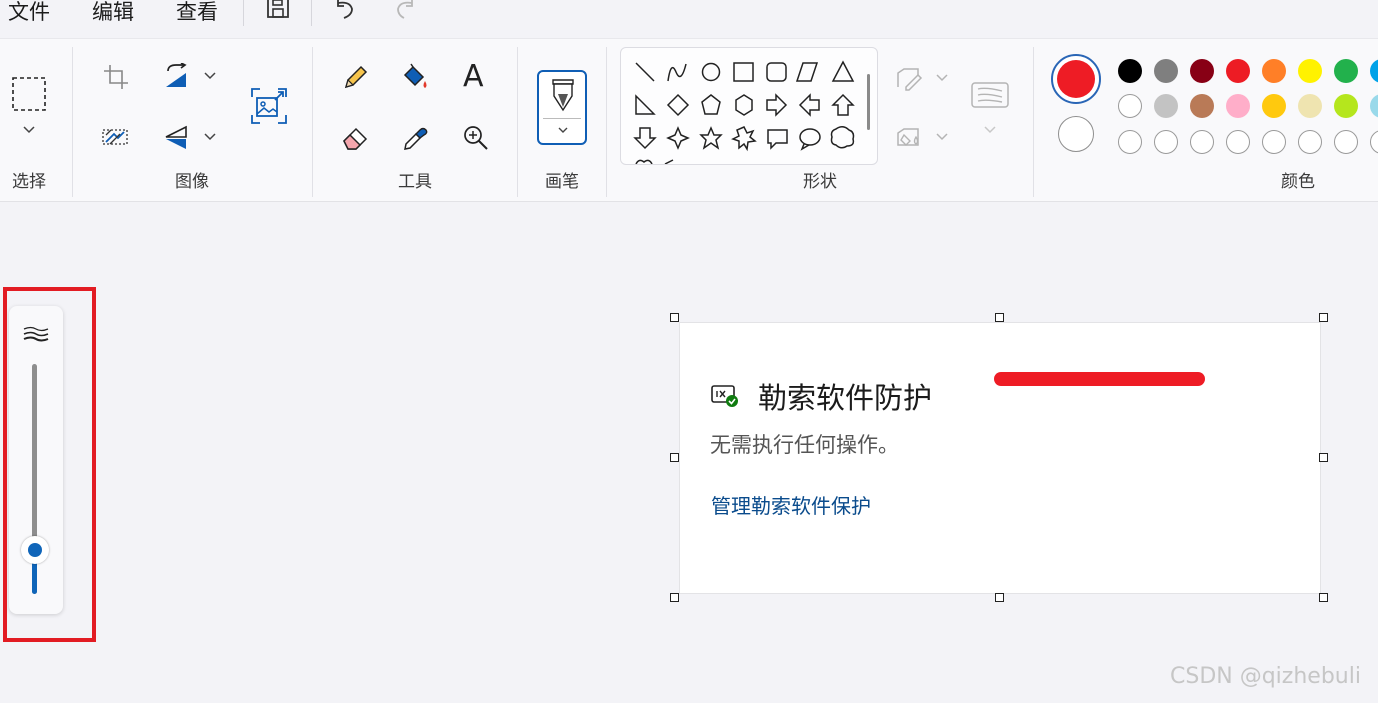  I want to click on group-label-image: 图像, so click(192, 182).